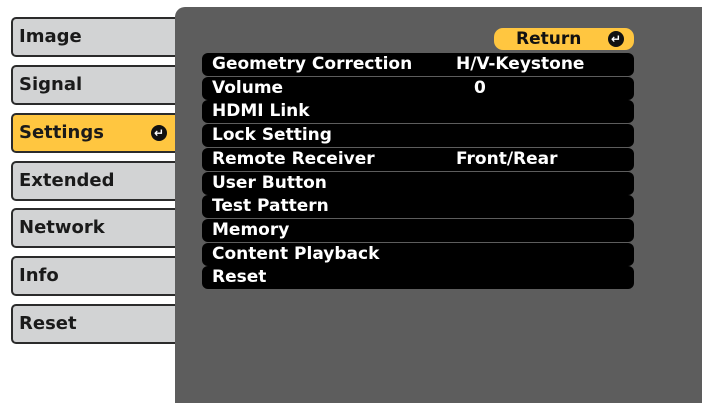 This screenshot has height=403, width=702. What do you see at coordinates (418, 88) in the screenshot?
I see `menu-item-volume: Volume 0` at bounding box center [418, 88].